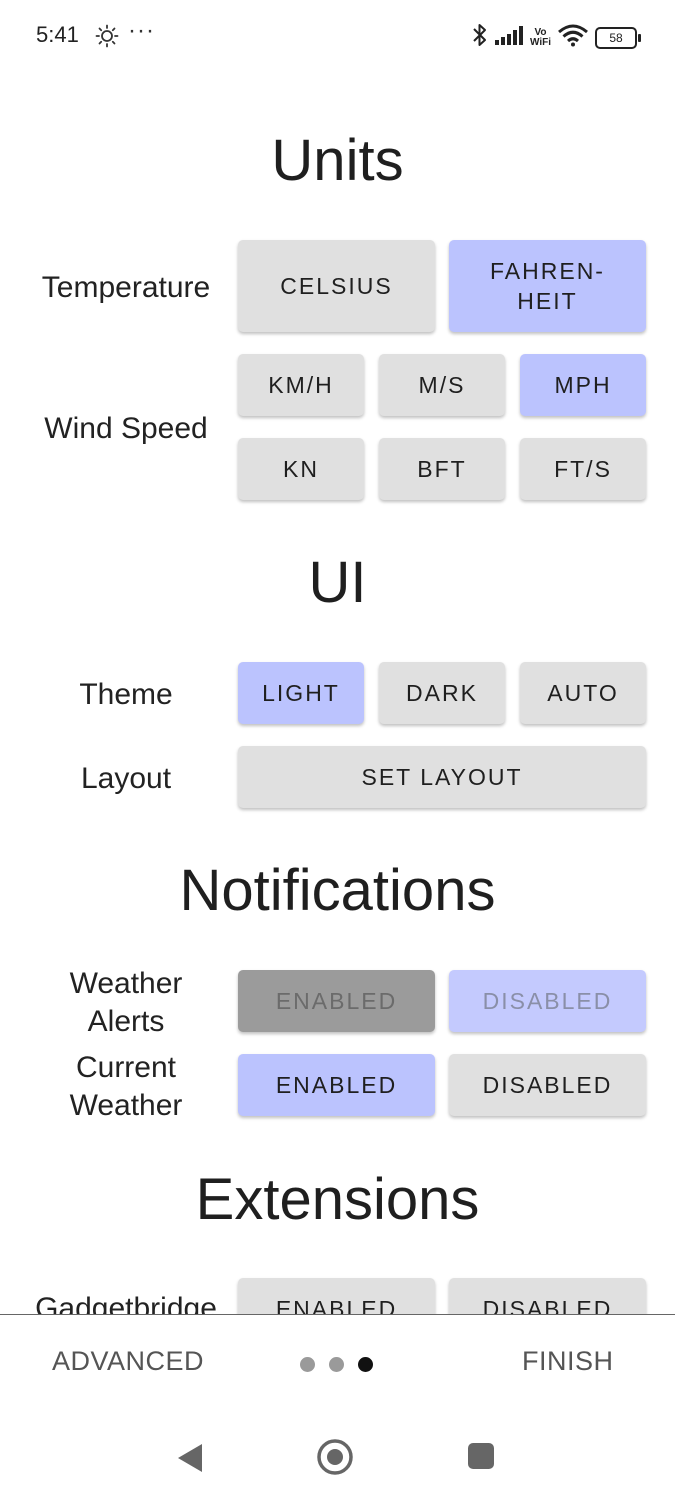 Image resolution: width=675 pixels, height=1500 pixels. What do you see at coordinates (335, 1459) in the screenshot?
I see `home-icon` at bounding box center [335, 1459].